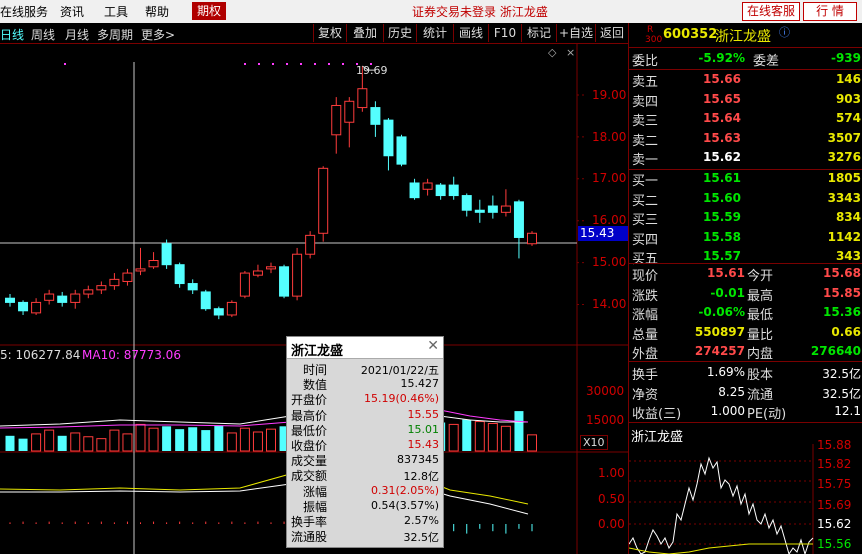 Image resolution: width=862 pixels, height=554 pixels. Describe the element at coordinates (706, 79) in the screenshot. I see `ask-price-0: 15.66` at that location.